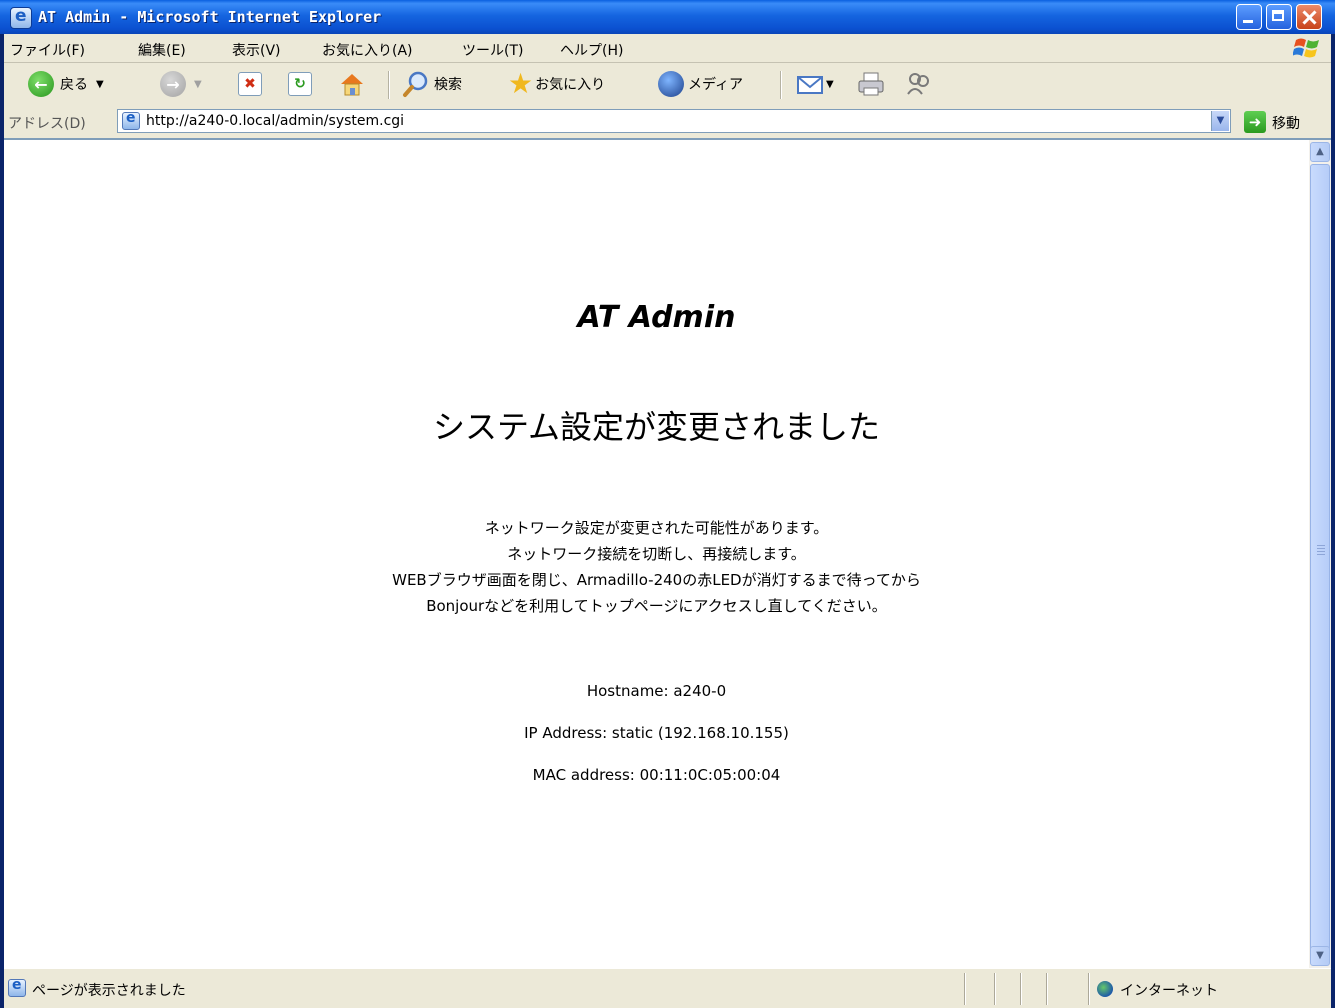 The height and width of the screenshot is (1008, 1335). Describe the element at coordinates (448, 85) in the screenshot. I see `search-label: 検索` at that location.